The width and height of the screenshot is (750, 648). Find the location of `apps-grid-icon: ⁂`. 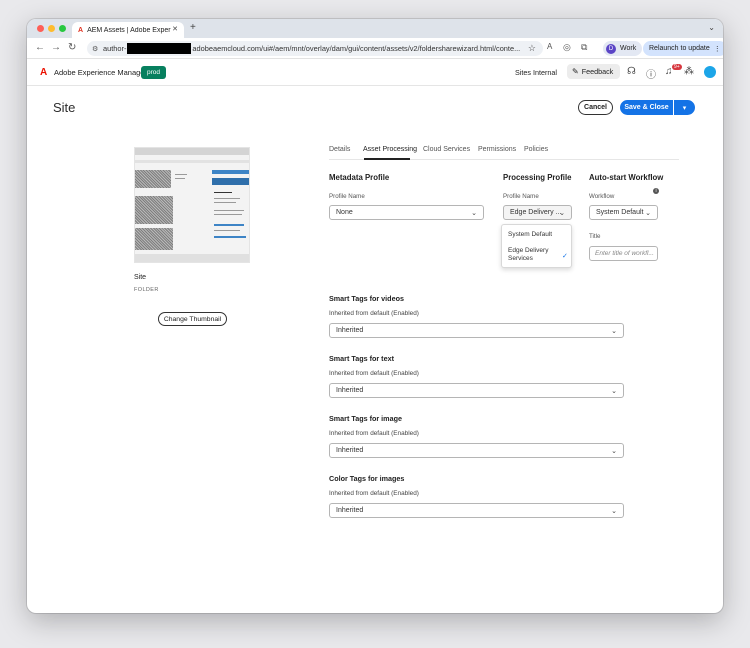

apps-grid-icon: ⁂ is located at coordinates (689, 71).